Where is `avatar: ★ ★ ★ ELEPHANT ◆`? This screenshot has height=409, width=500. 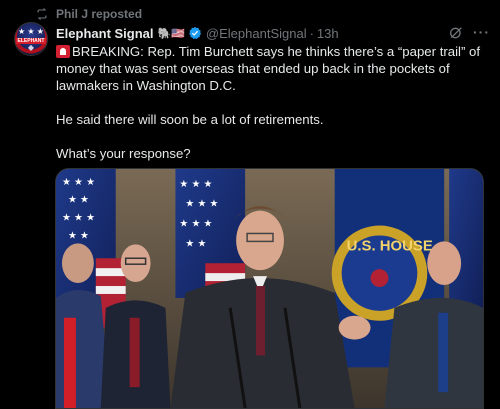
avatar: ★ ★ ★ ELEPHANT ◆ is located at coordinates (31, 39).